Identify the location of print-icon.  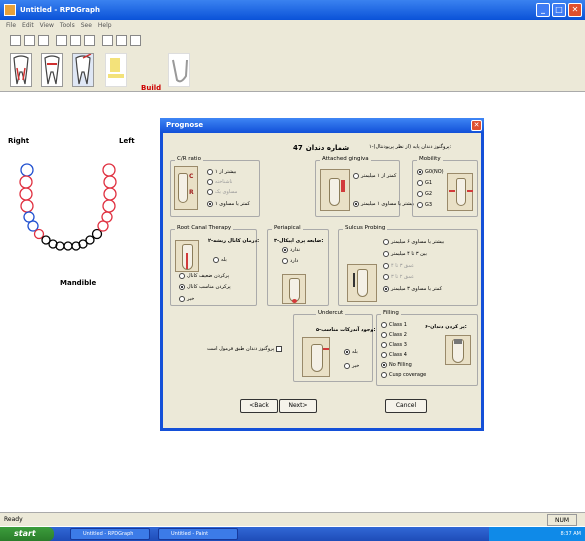
(107, 40).